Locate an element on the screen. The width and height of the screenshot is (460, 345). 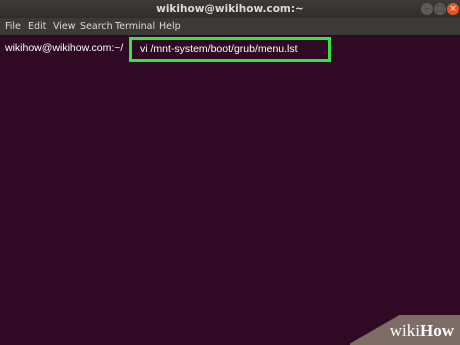
command-highlight-box: vi /mnt-system/boot/grub/menu.lst is located at coordinates (230, 49).